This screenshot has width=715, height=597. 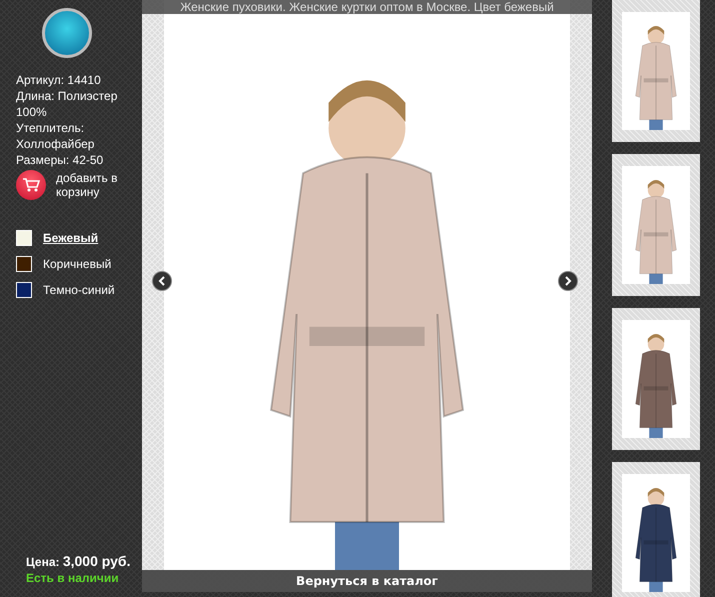 I want to click on product-detail: Длина: Полиэстер 100%, so click(x=67, y=104).